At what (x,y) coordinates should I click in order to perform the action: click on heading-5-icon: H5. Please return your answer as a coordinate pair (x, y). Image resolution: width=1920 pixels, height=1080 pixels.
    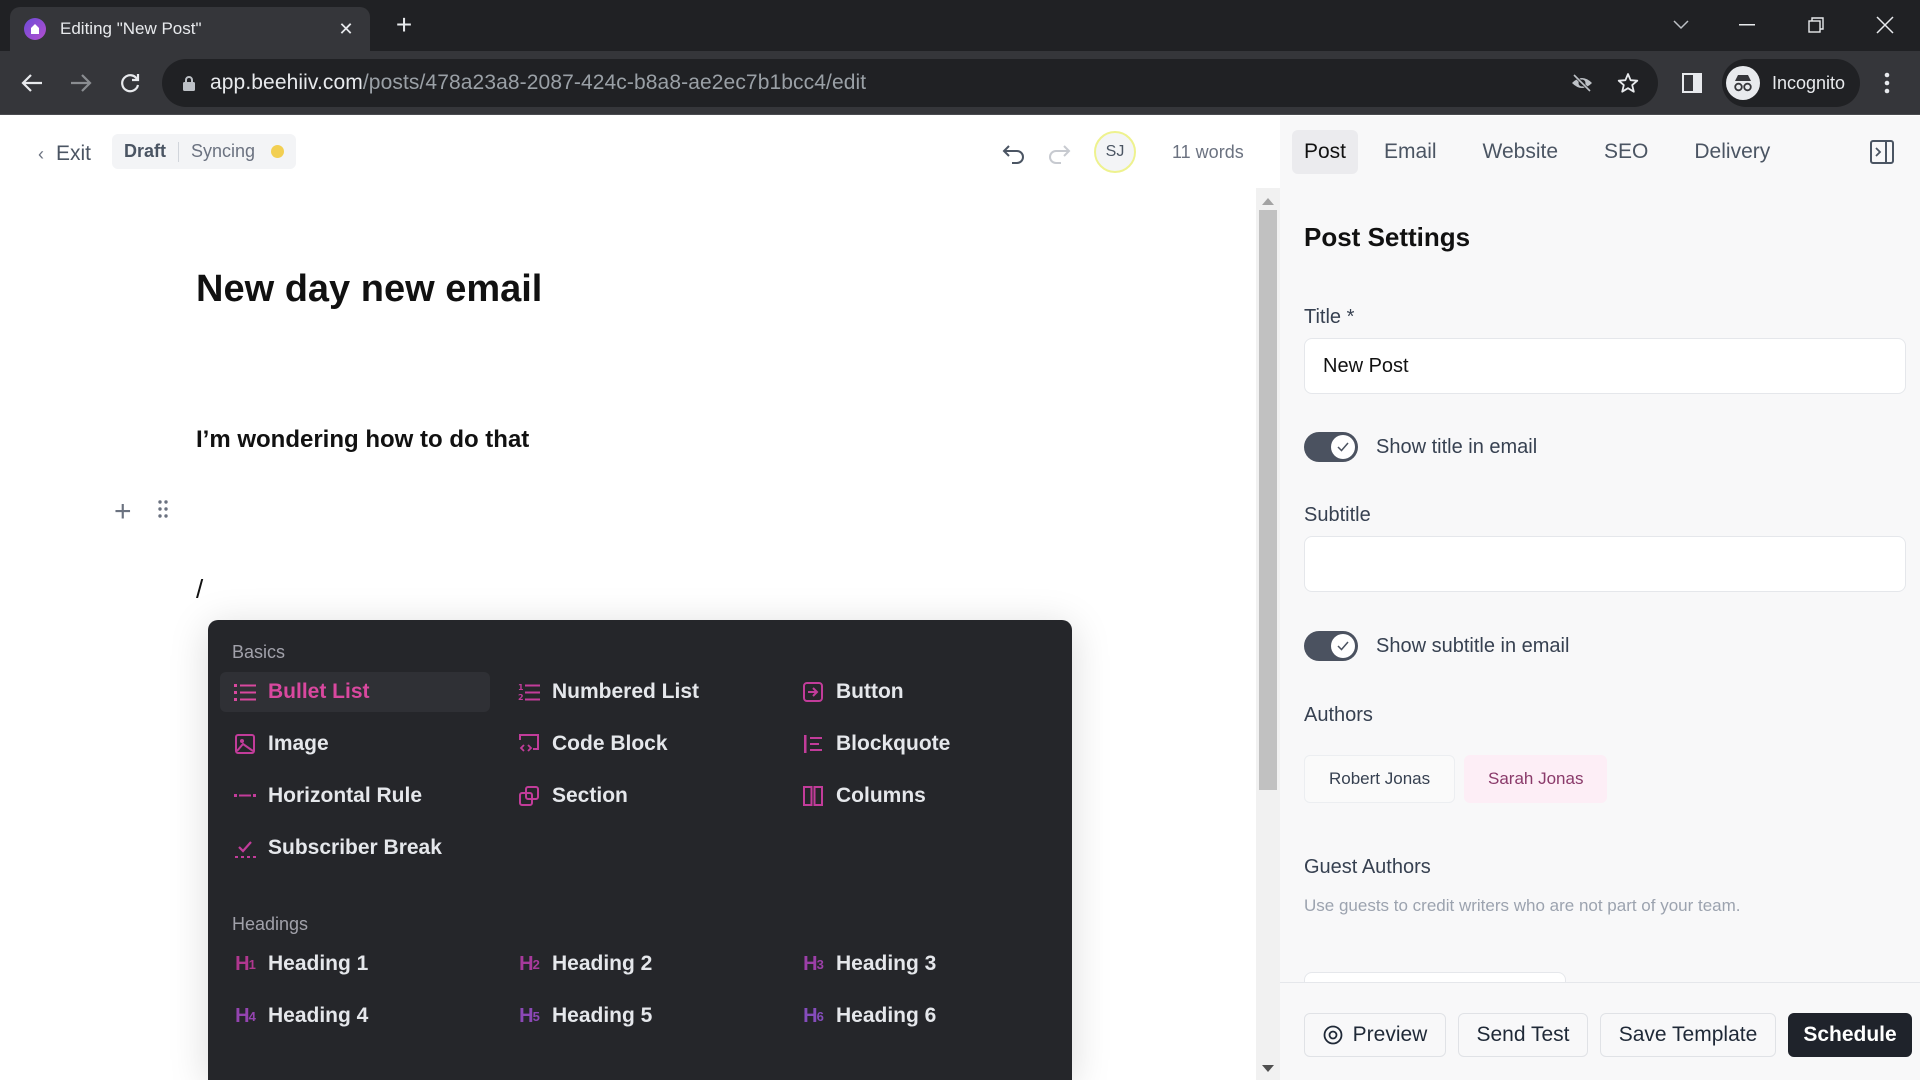
    Looking at the image, I should click on (529, 1015).